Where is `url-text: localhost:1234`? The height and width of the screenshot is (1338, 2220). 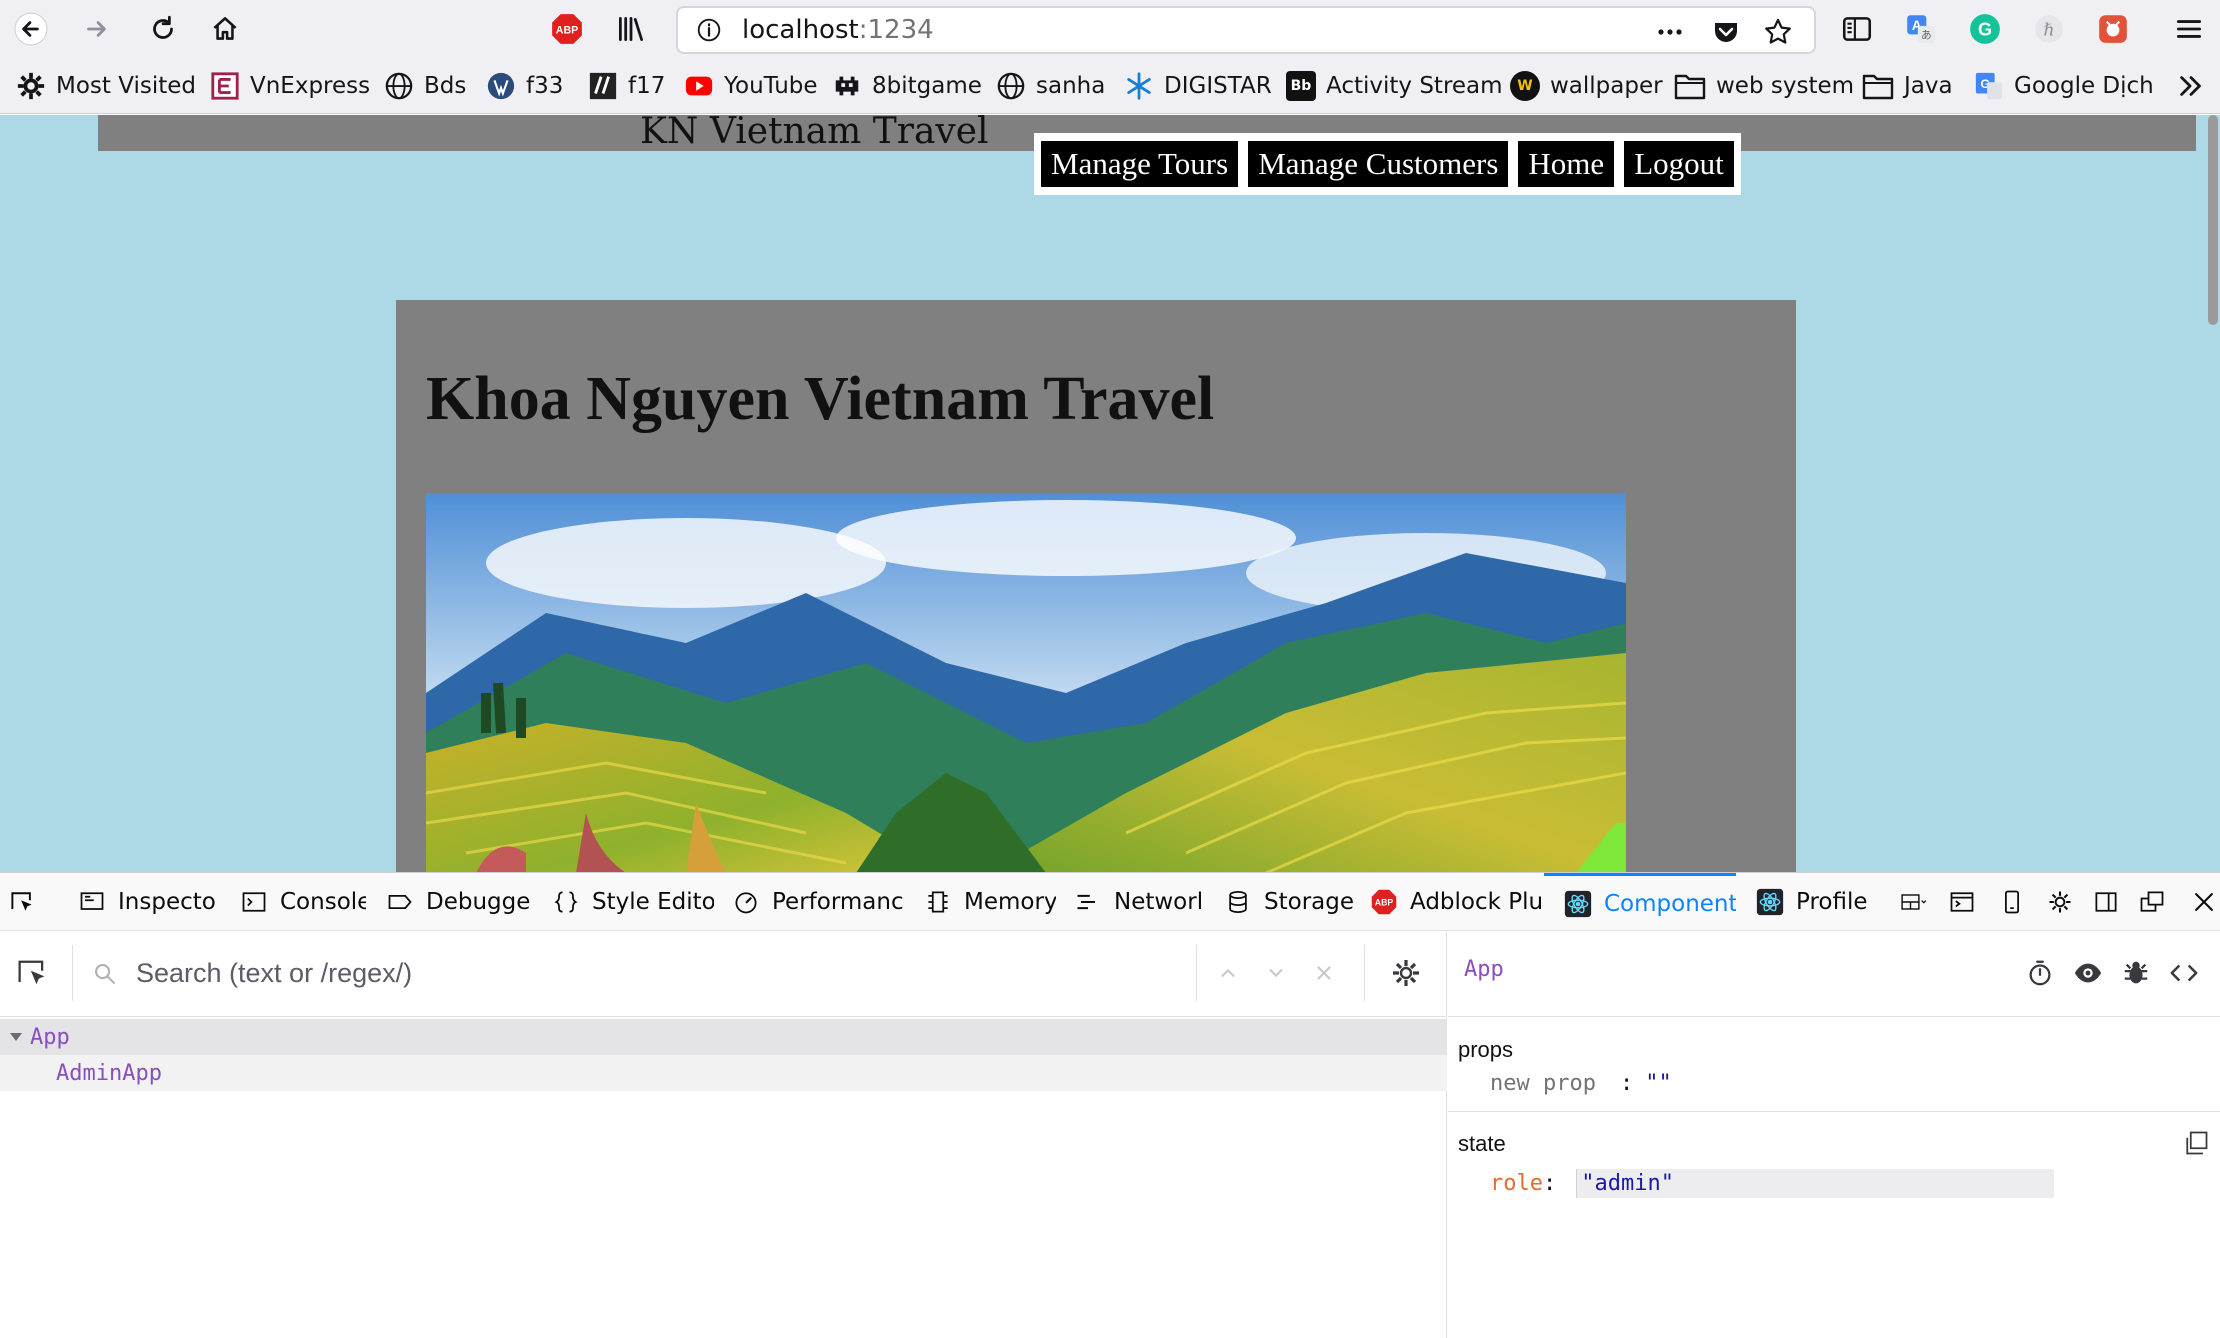
url-text: localhost:1234 is located at coordinates (838, 30).